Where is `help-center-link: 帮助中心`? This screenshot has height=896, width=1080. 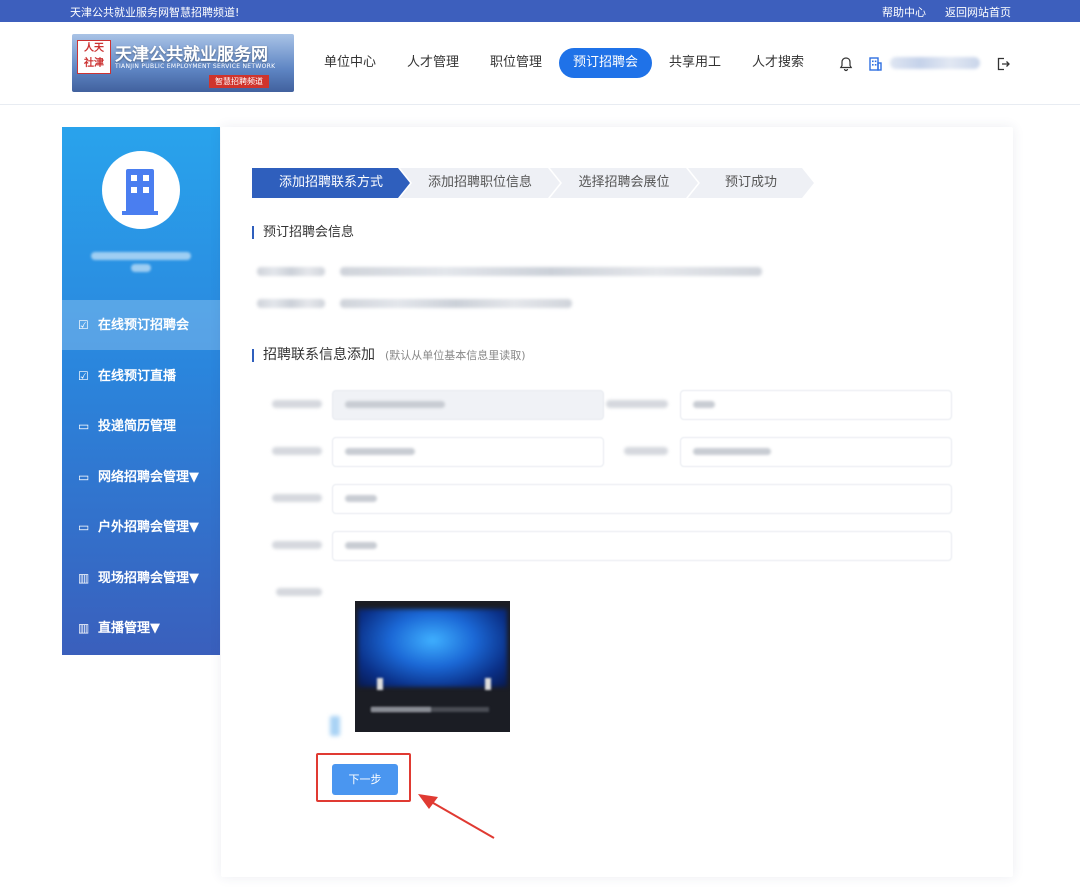 help-center-link: 帮助中心 is located at coordinates (904, 12).